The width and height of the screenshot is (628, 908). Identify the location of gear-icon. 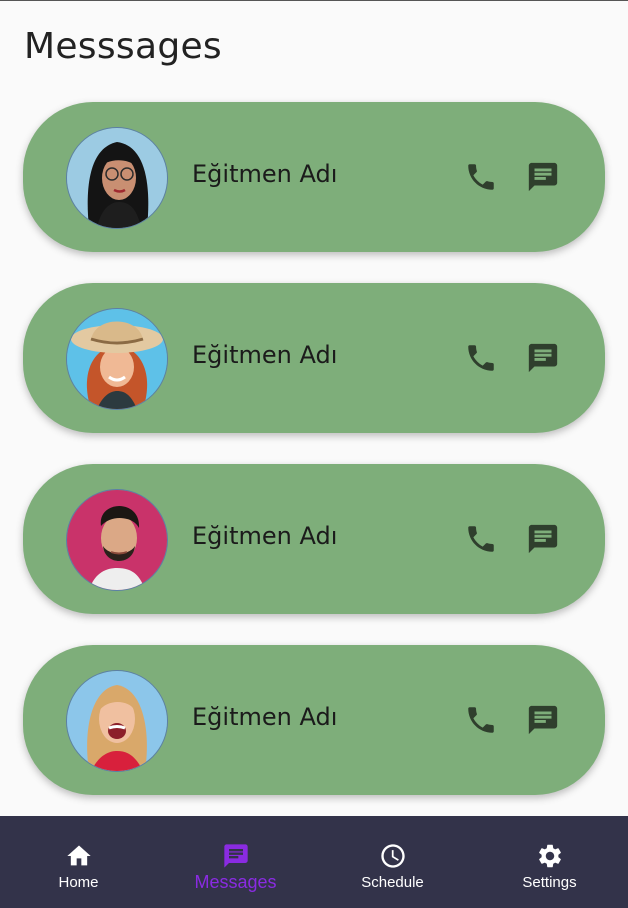
(549, 856).